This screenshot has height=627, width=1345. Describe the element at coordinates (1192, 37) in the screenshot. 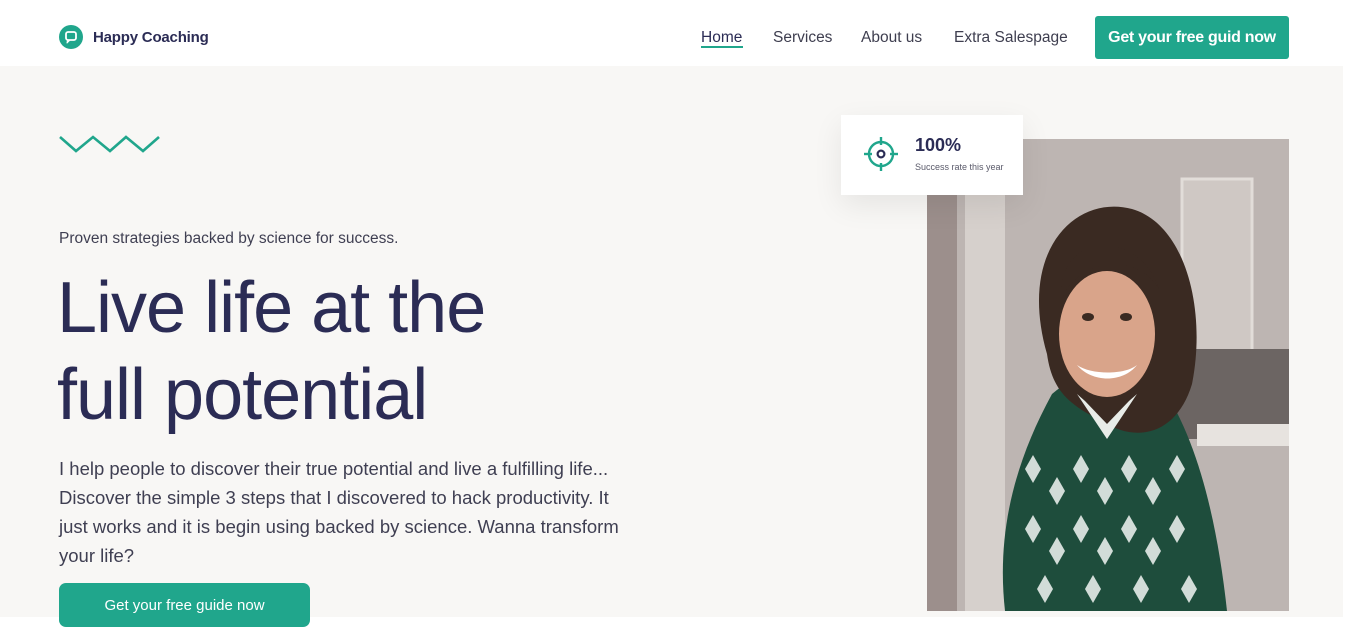

I see `free-guide-nav-button: Get your free guid now` at that location.